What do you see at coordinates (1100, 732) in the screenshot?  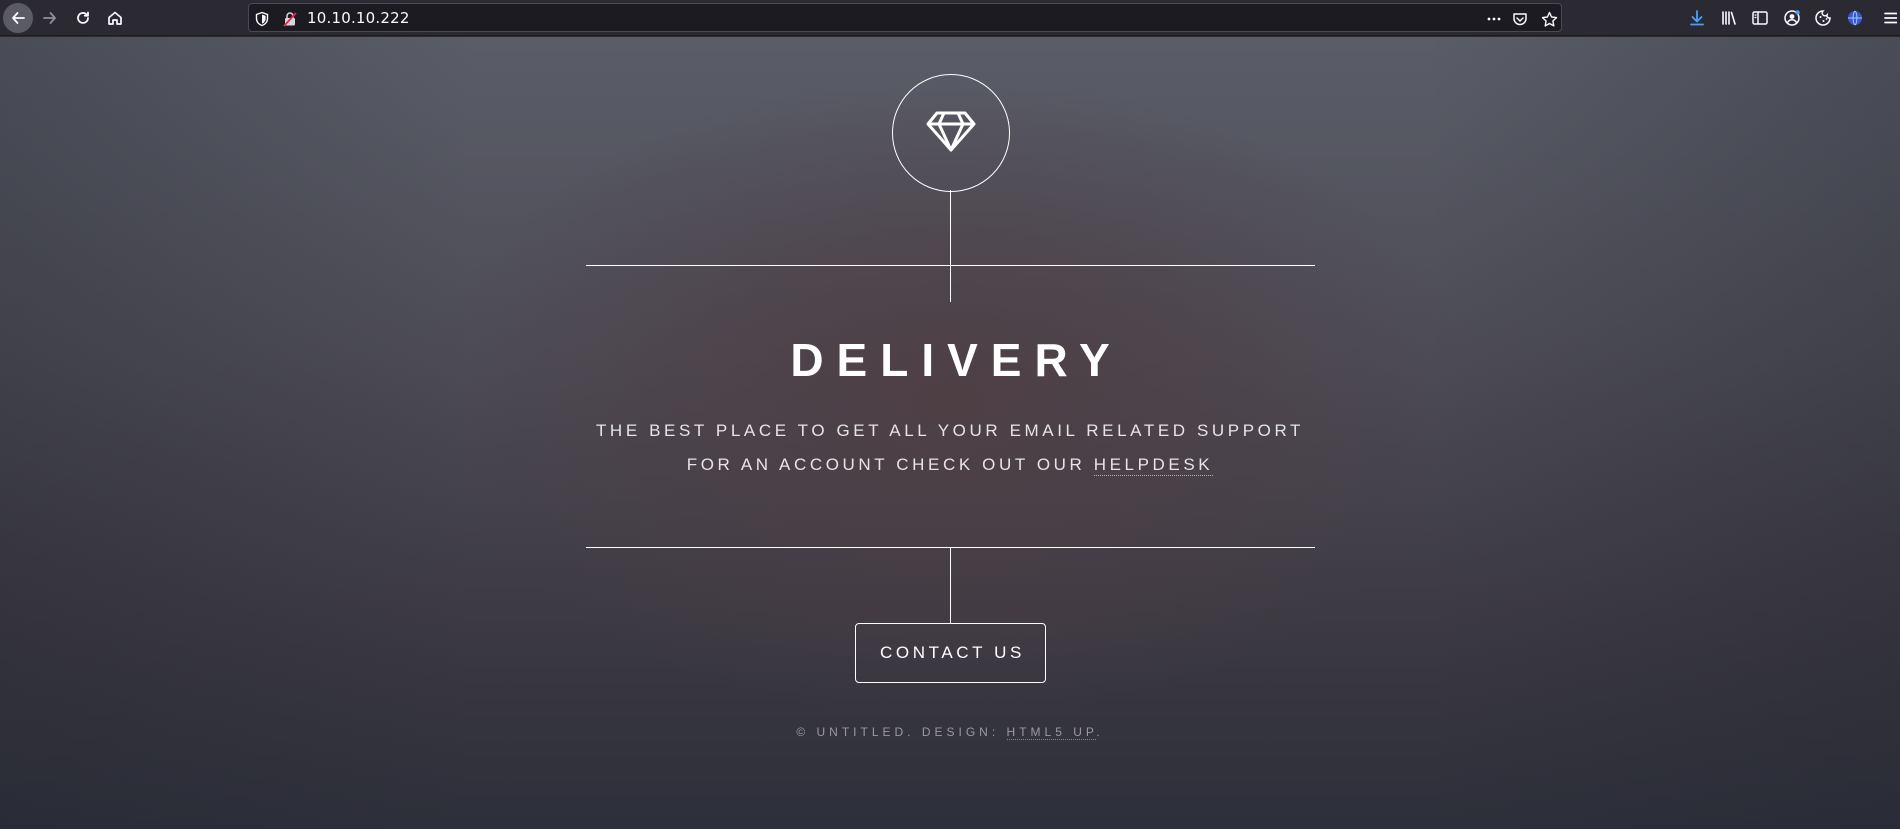 I see `footer-period: .` at bounding box center [1100, 732].